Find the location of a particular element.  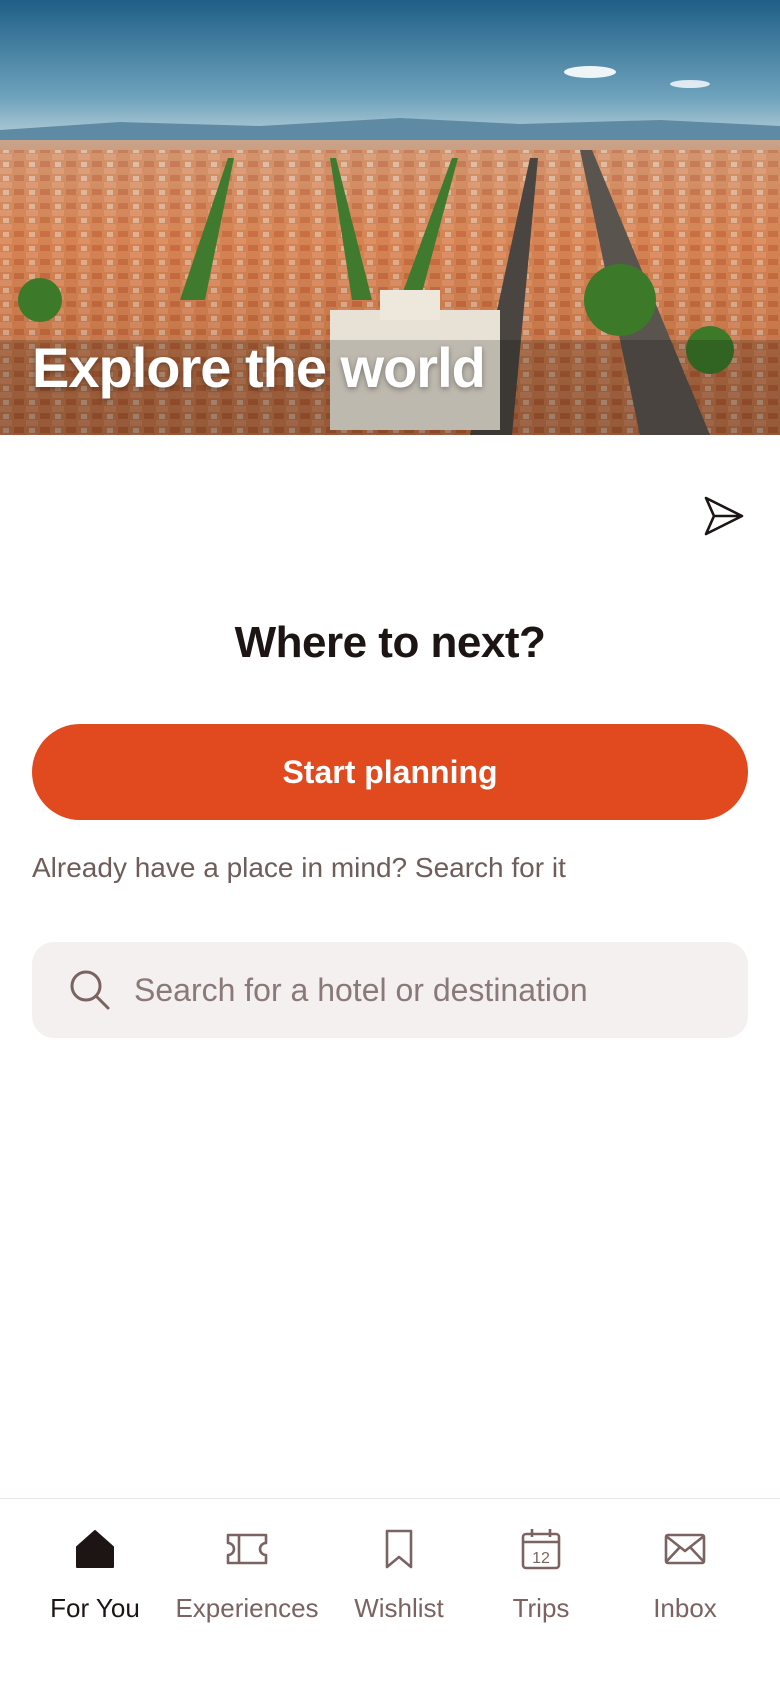

nav-item-experiences: Experiences is located at coordinates (247, 1578).